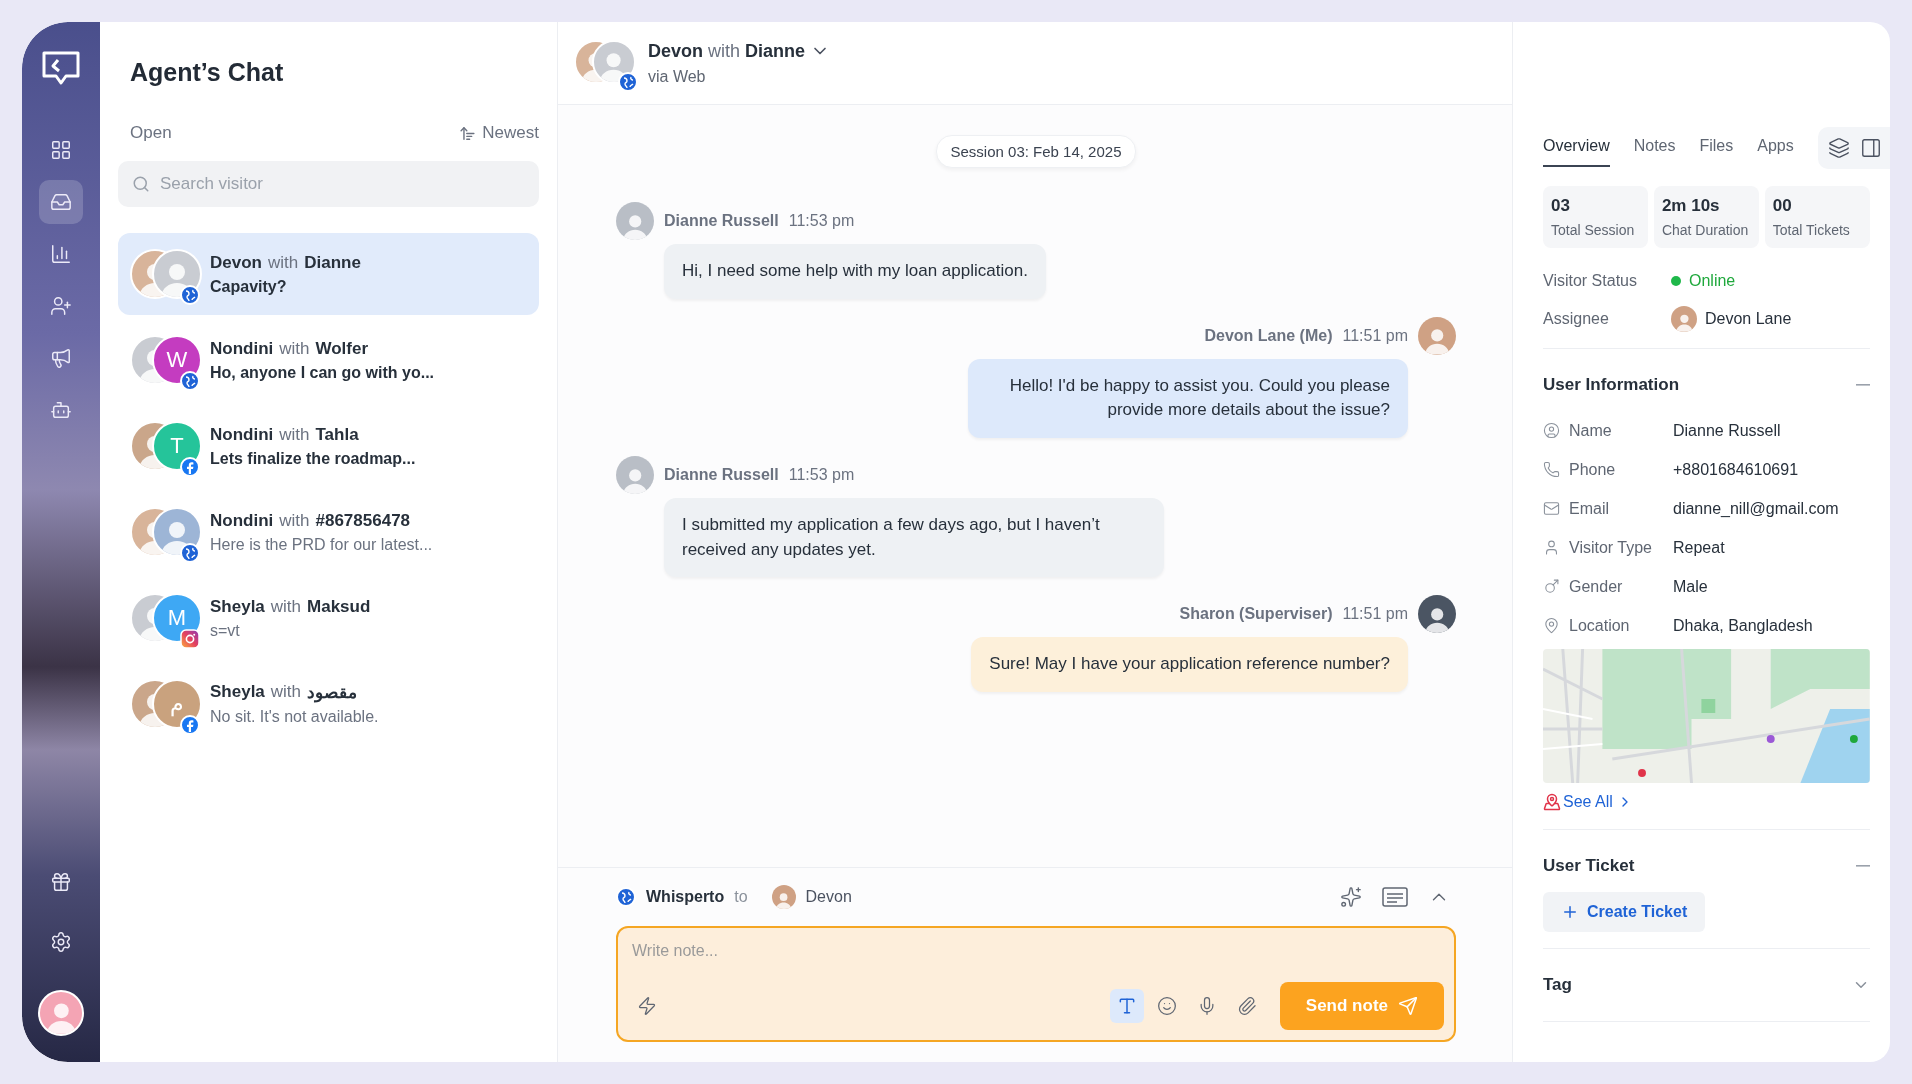  I want to click on nav-button, so click(61, 202).